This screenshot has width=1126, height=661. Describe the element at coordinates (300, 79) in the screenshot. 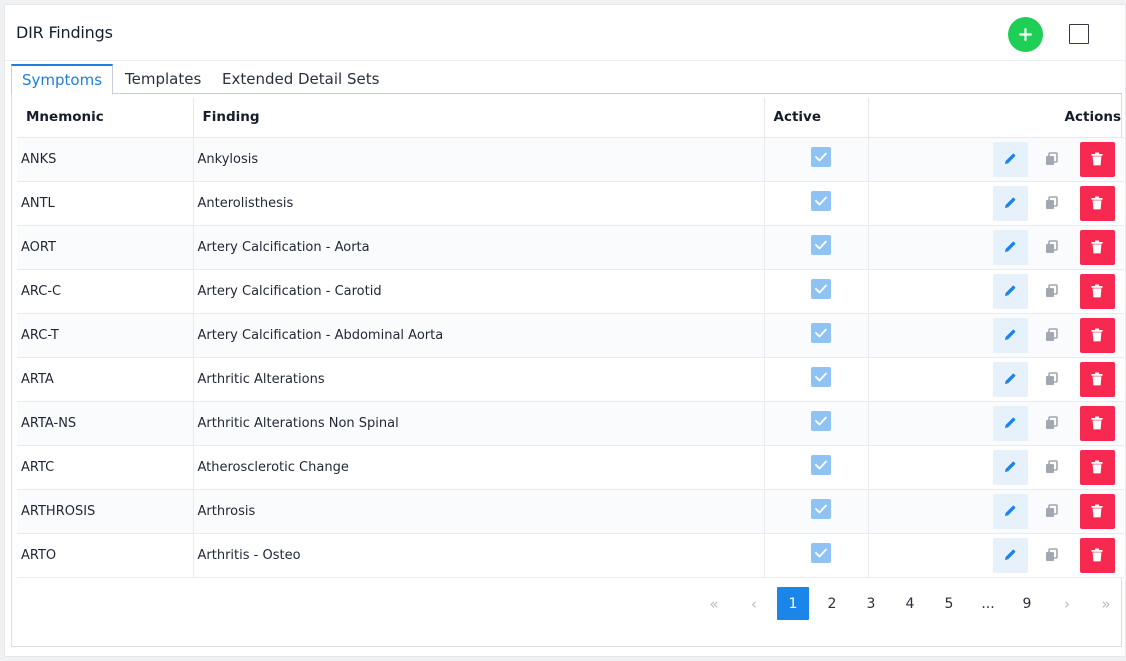

I see `tab-extended-detail-sets: Extended Detail Sets` at that location.